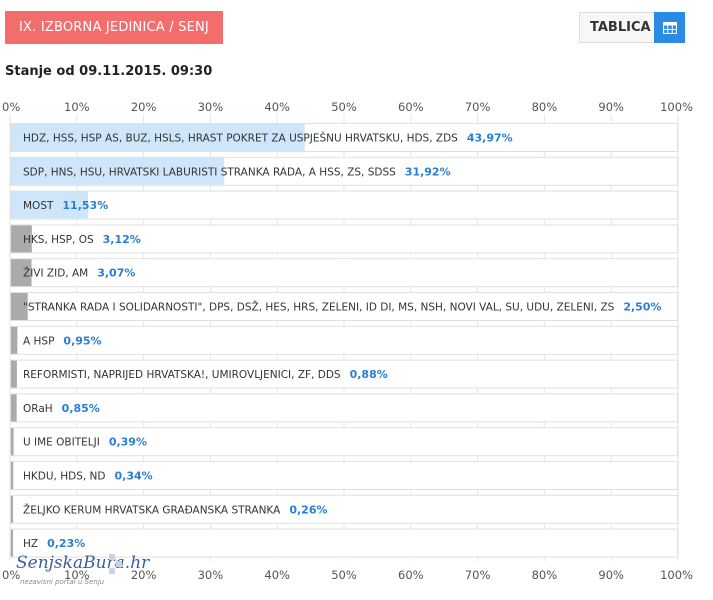  I want to click on party-label: ŽELJKO KERUM HRVATSKA GRAĐANSKA STRANKA, so click(152, 509).